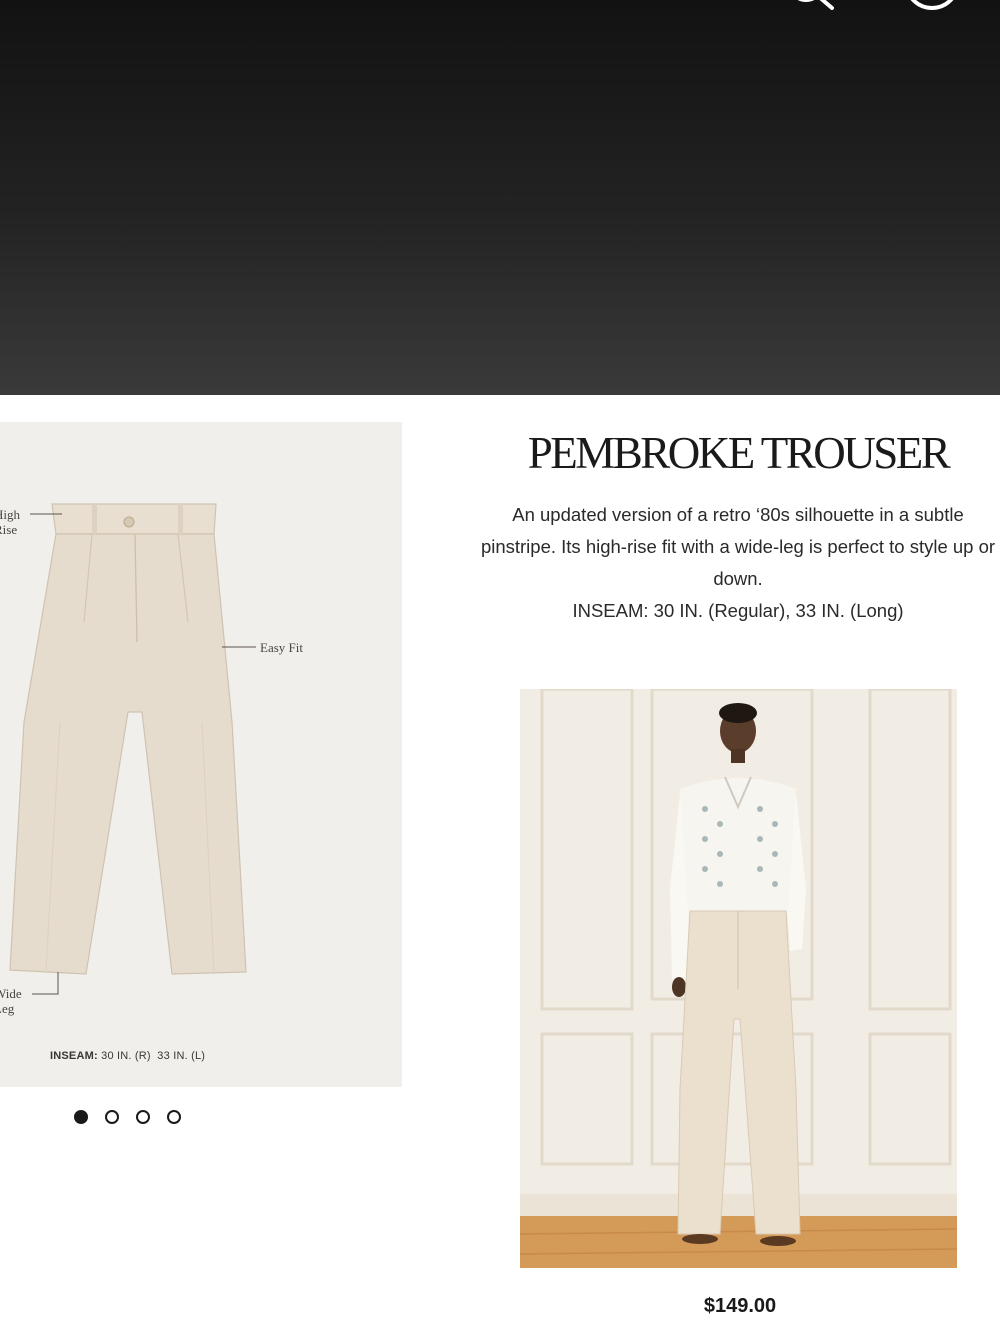 Image resolution: width=1000 pixels, height=1333 pixels. Describe the element at coordinates (739, 453) in the screenshot. I see `product-title: PEMBROKE TROUSER` at that location.